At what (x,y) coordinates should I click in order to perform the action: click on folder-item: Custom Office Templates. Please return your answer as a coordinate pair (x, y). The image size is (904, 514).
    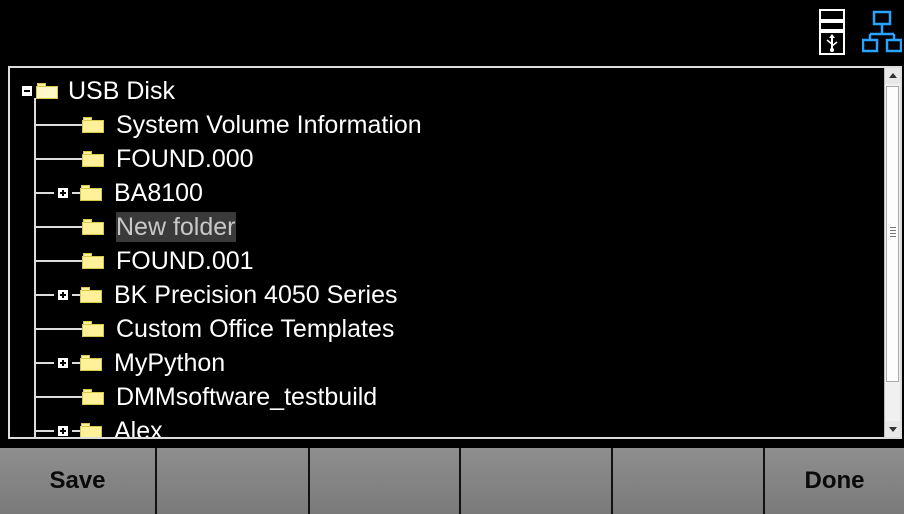
    Looking at the image, I should click on (214, 329).